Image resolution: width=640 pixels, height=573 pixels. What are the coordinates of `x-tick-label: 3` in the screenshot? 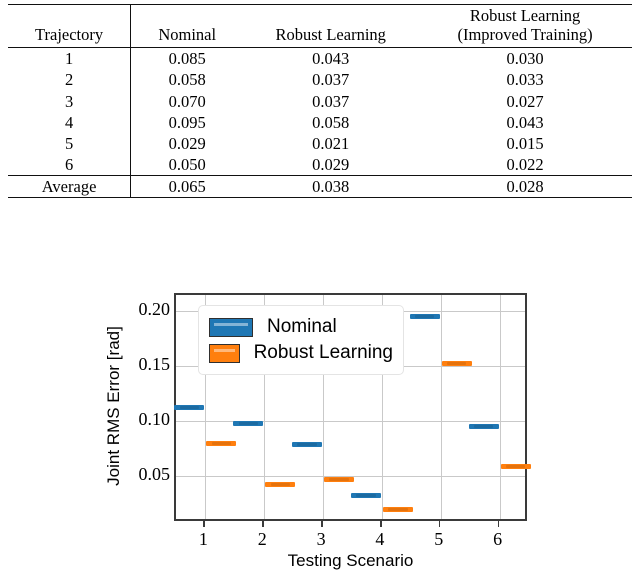 It's located at (321, 539).